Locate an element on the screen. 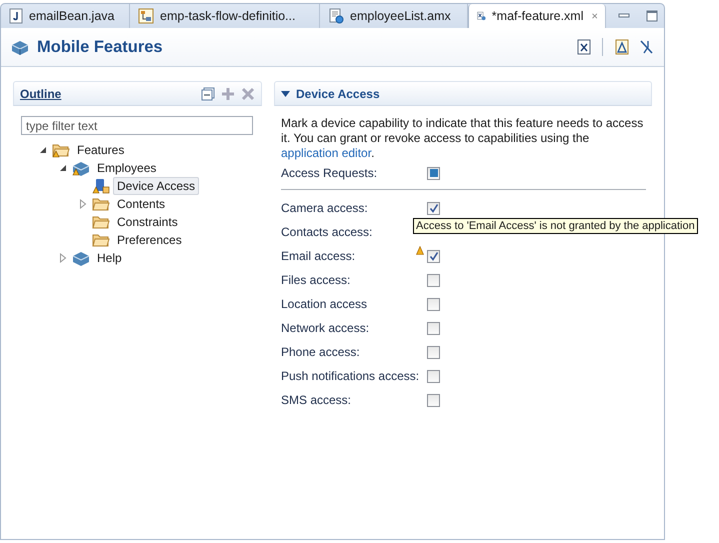 This screenshot has width=719, height=543. tree-item: Employees is located at coordinates (126, 168).